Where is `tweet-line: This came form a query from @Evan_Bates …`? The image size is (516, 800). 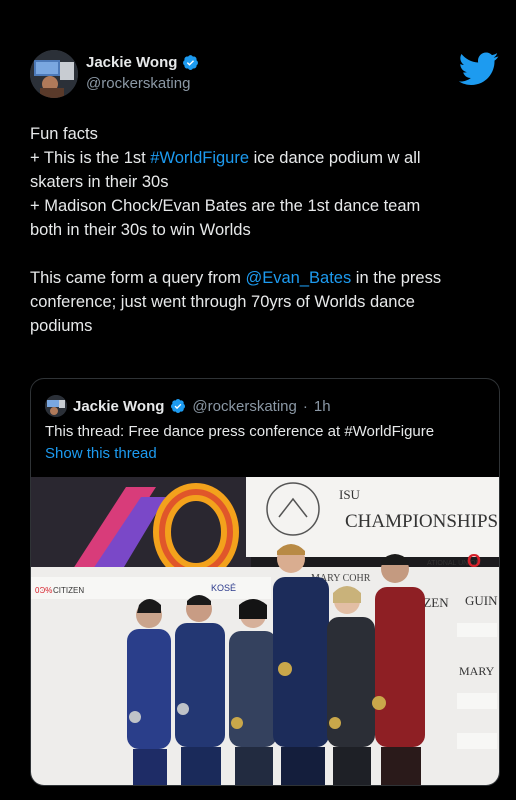
tweet-line: This came form a query from @Evan_Bates … is located at coordinates (261, 278).